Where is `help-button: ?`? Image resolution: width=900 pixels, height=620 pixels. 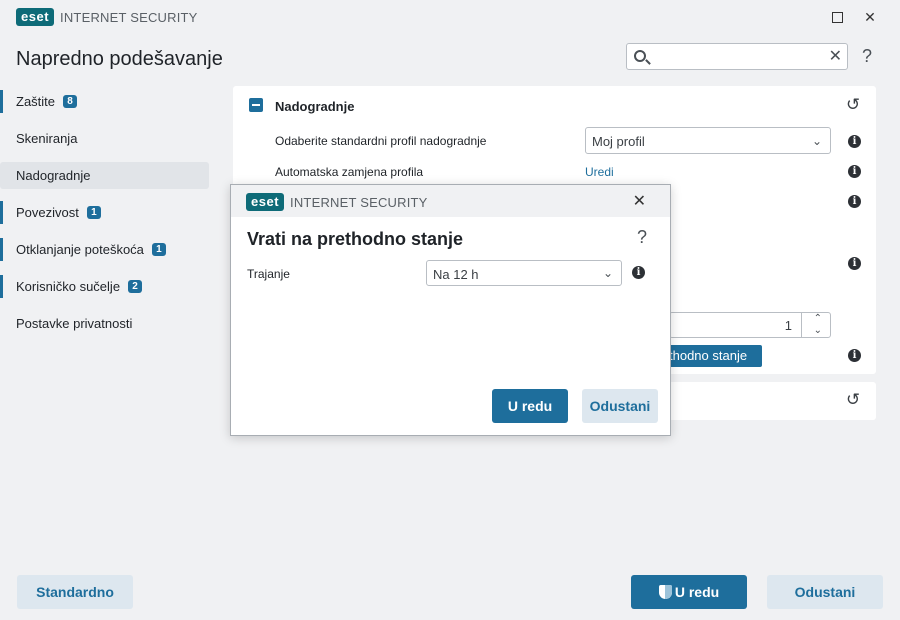
help-button: ? is located at coordinates (867, 56).